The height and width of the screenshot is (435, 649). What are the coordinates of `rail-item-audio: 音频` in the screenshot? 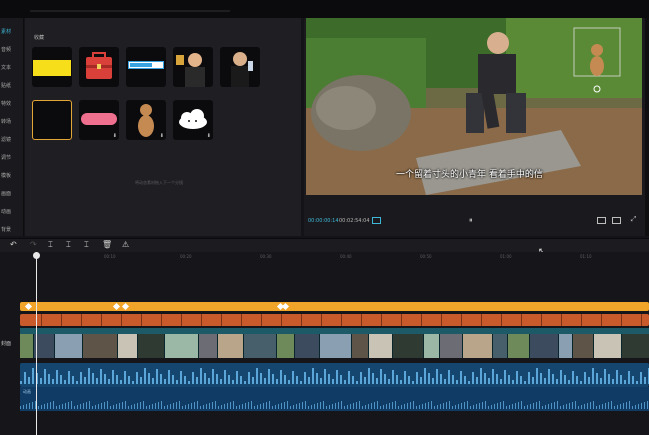 It's located at (12, 50).